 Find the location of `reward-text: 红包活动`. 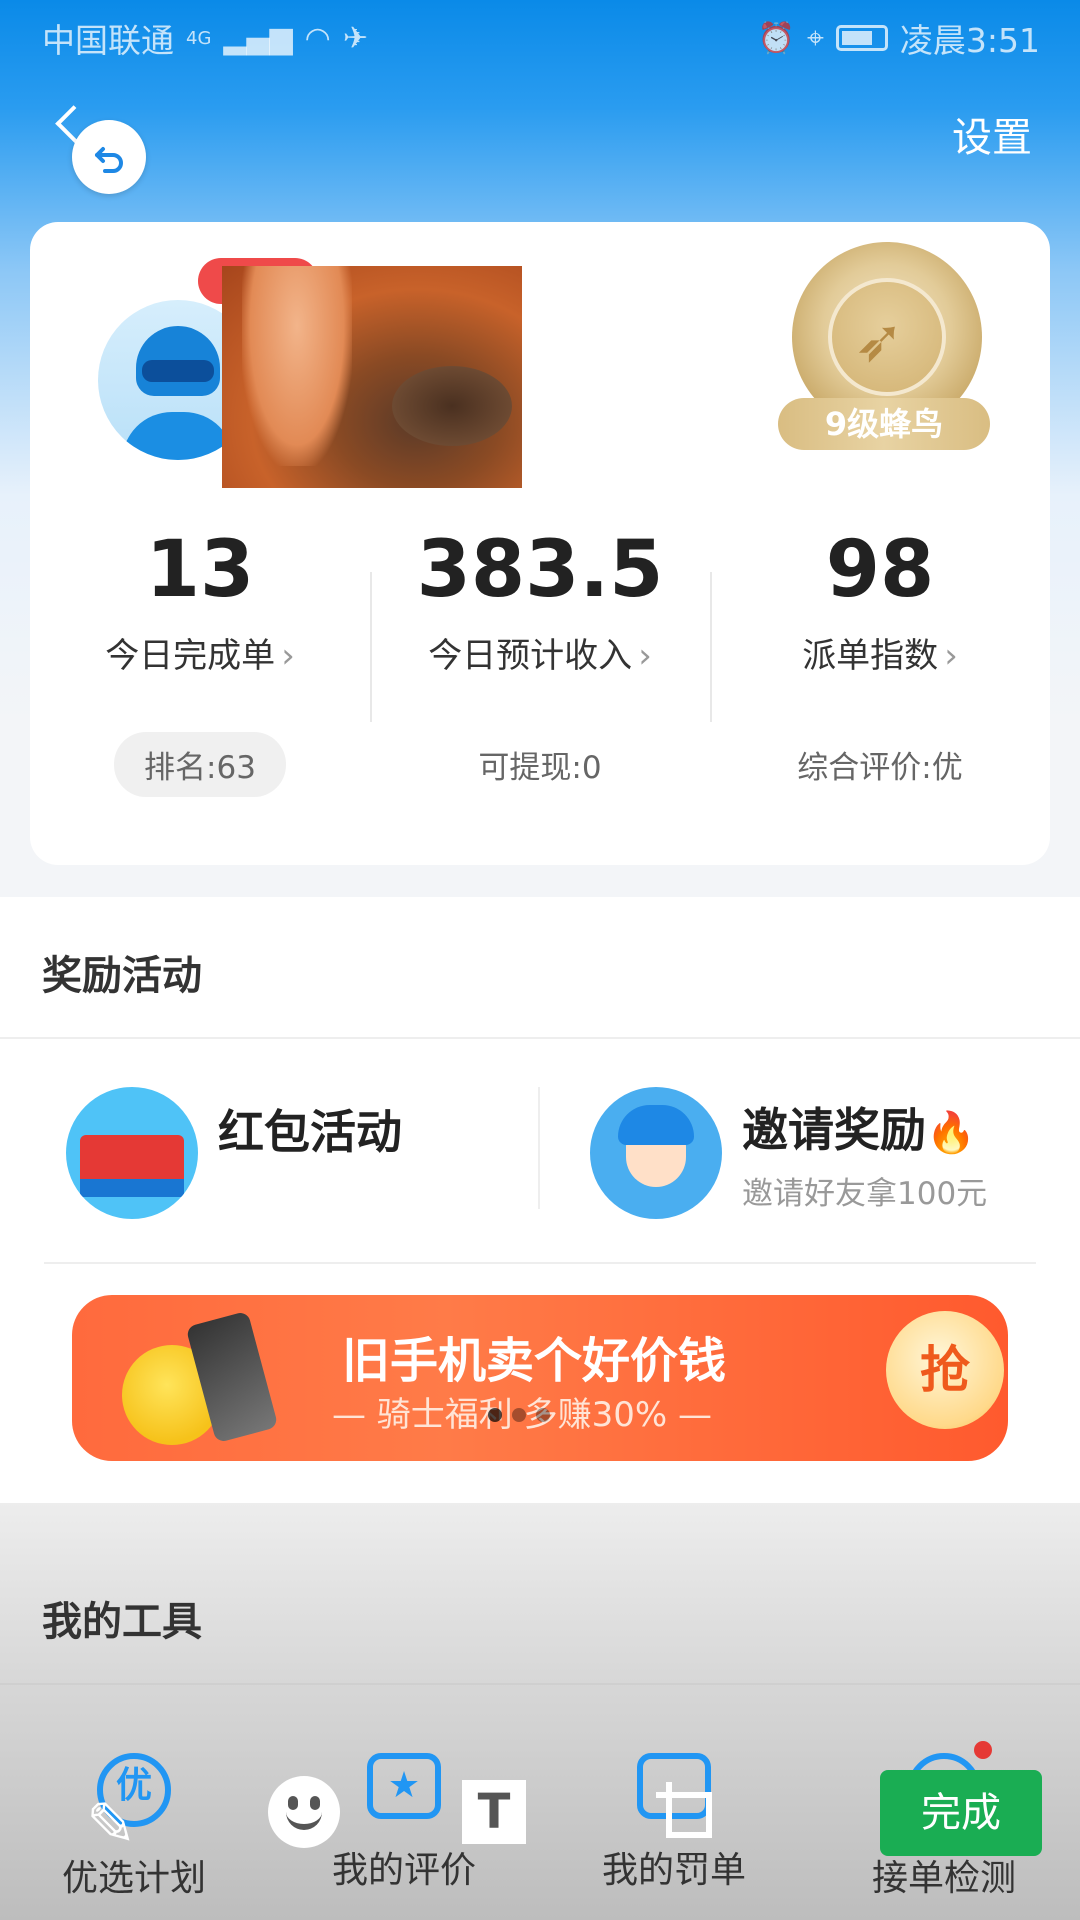

reward-text: 红包活动 is located at coordinates (310, 1129).